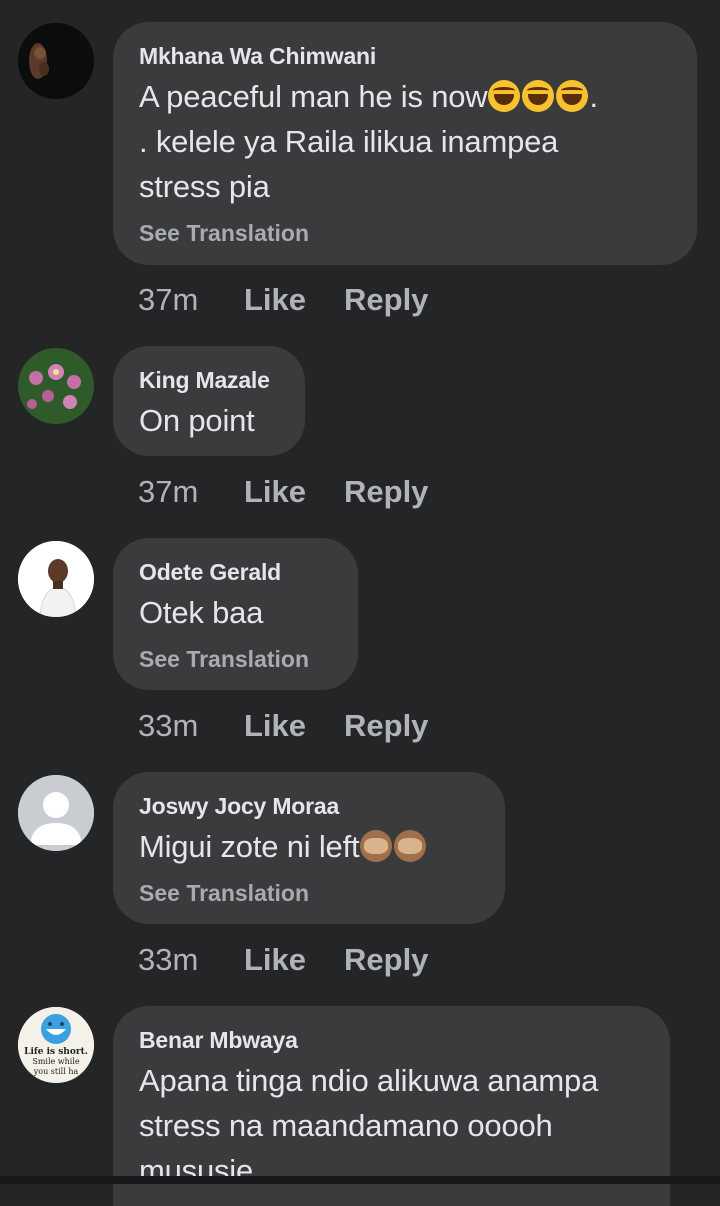 This screenshot has width=720, height=1206. What do you see at coordinates (309, 806) in the screenshot?
I see `commenter-name: Joswy Jocy Moraa` at bounding box center [309, 806].